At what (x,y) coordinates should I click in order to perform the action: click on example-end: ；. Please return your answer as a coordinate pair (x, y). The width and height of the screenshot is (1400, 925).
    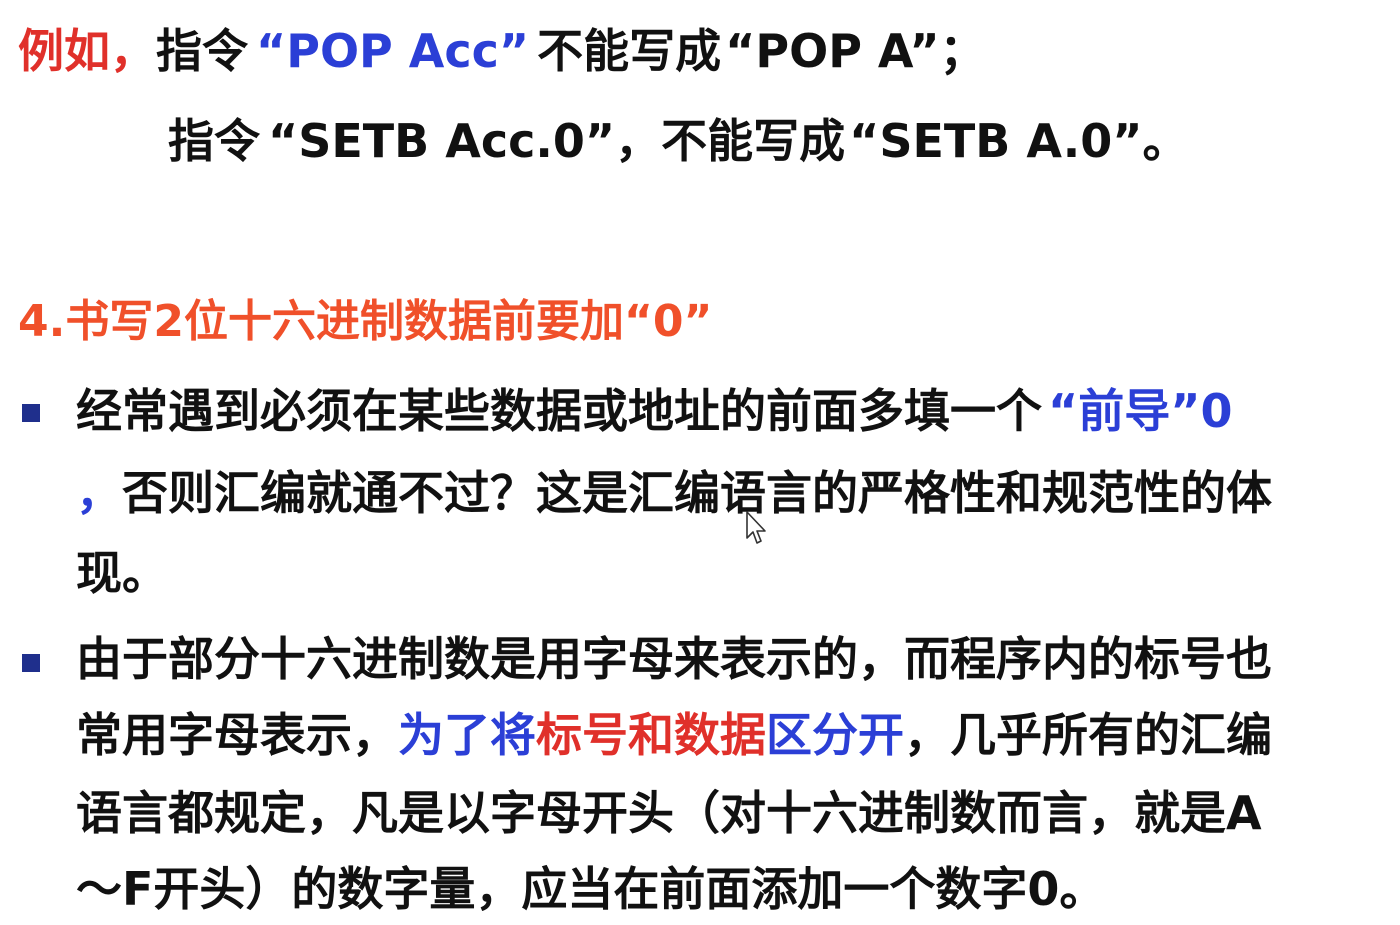
    Looking at the image, I should click on (962, 51).